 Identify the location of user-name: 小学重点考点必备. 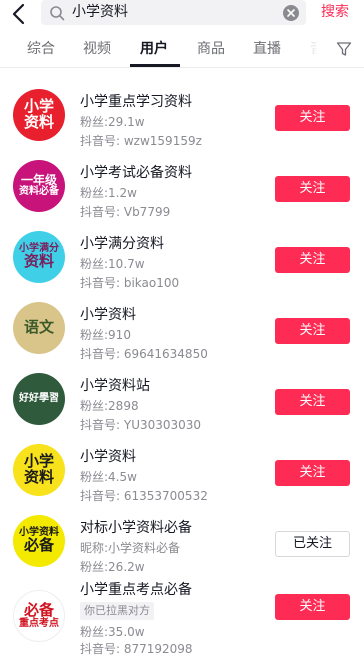
(136, 590).